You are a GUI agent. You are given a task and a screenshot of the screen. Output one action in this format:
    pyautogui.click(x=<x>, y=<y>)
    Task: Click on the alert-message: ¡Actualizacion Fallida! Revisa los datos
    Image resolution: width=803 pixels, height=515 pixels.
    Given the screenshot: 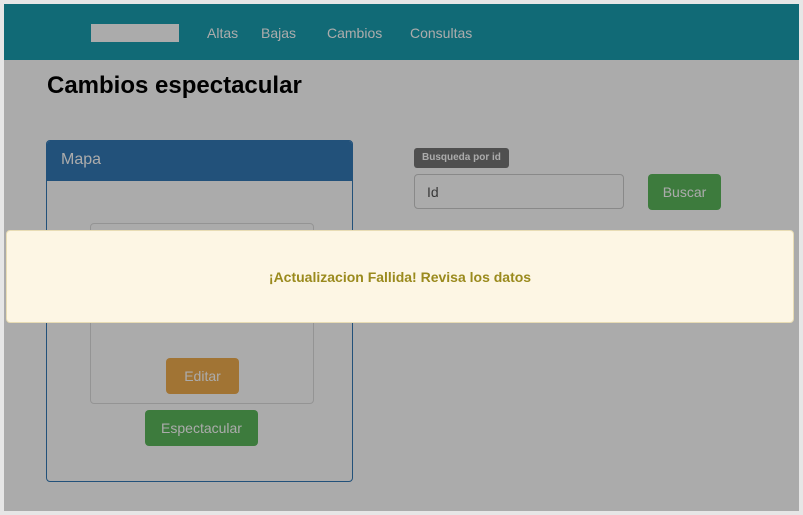 What is the action you would take?
    pyautogui.click(x=400, y=276)
    